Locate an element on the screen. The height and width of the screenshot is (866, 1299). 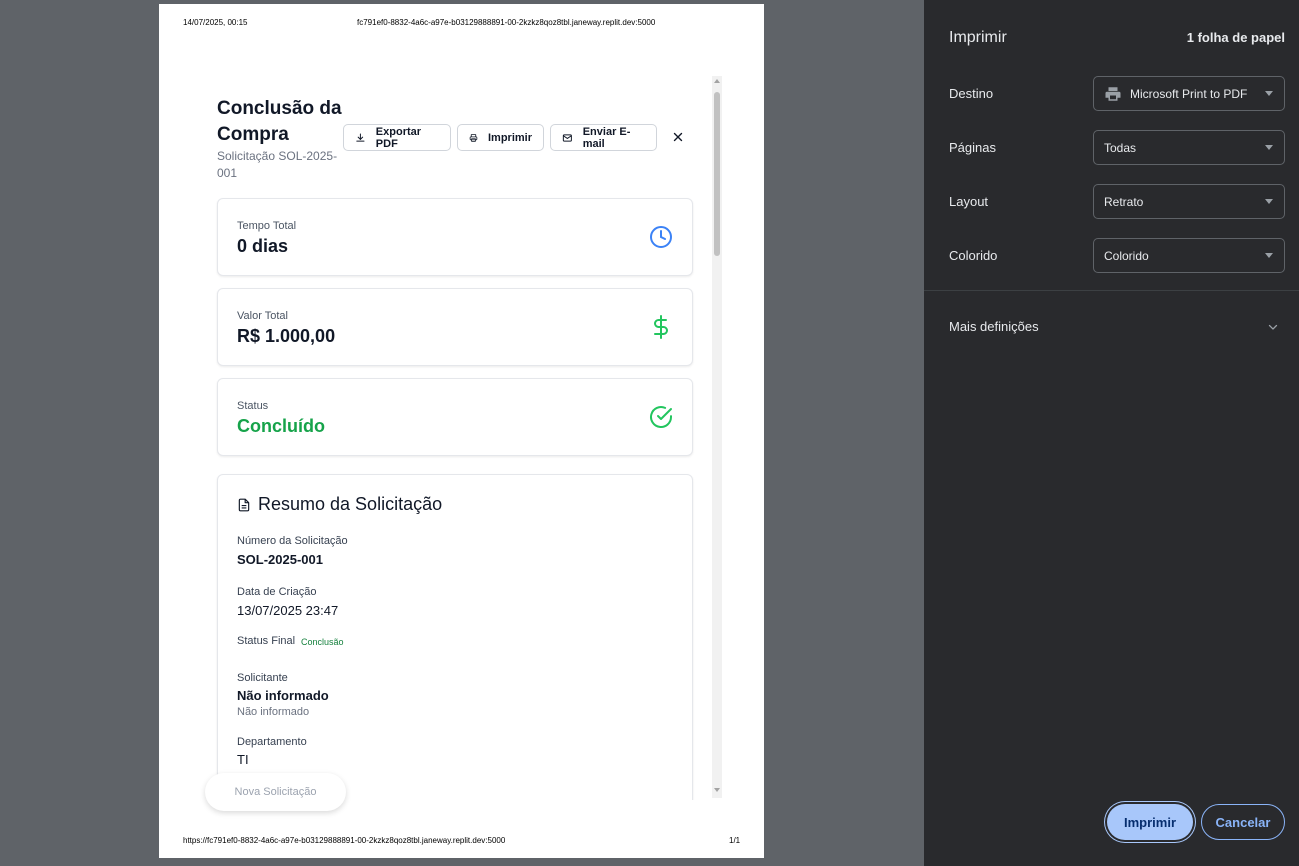
status-card: Status Concluído is located at coordinates (455, 417).